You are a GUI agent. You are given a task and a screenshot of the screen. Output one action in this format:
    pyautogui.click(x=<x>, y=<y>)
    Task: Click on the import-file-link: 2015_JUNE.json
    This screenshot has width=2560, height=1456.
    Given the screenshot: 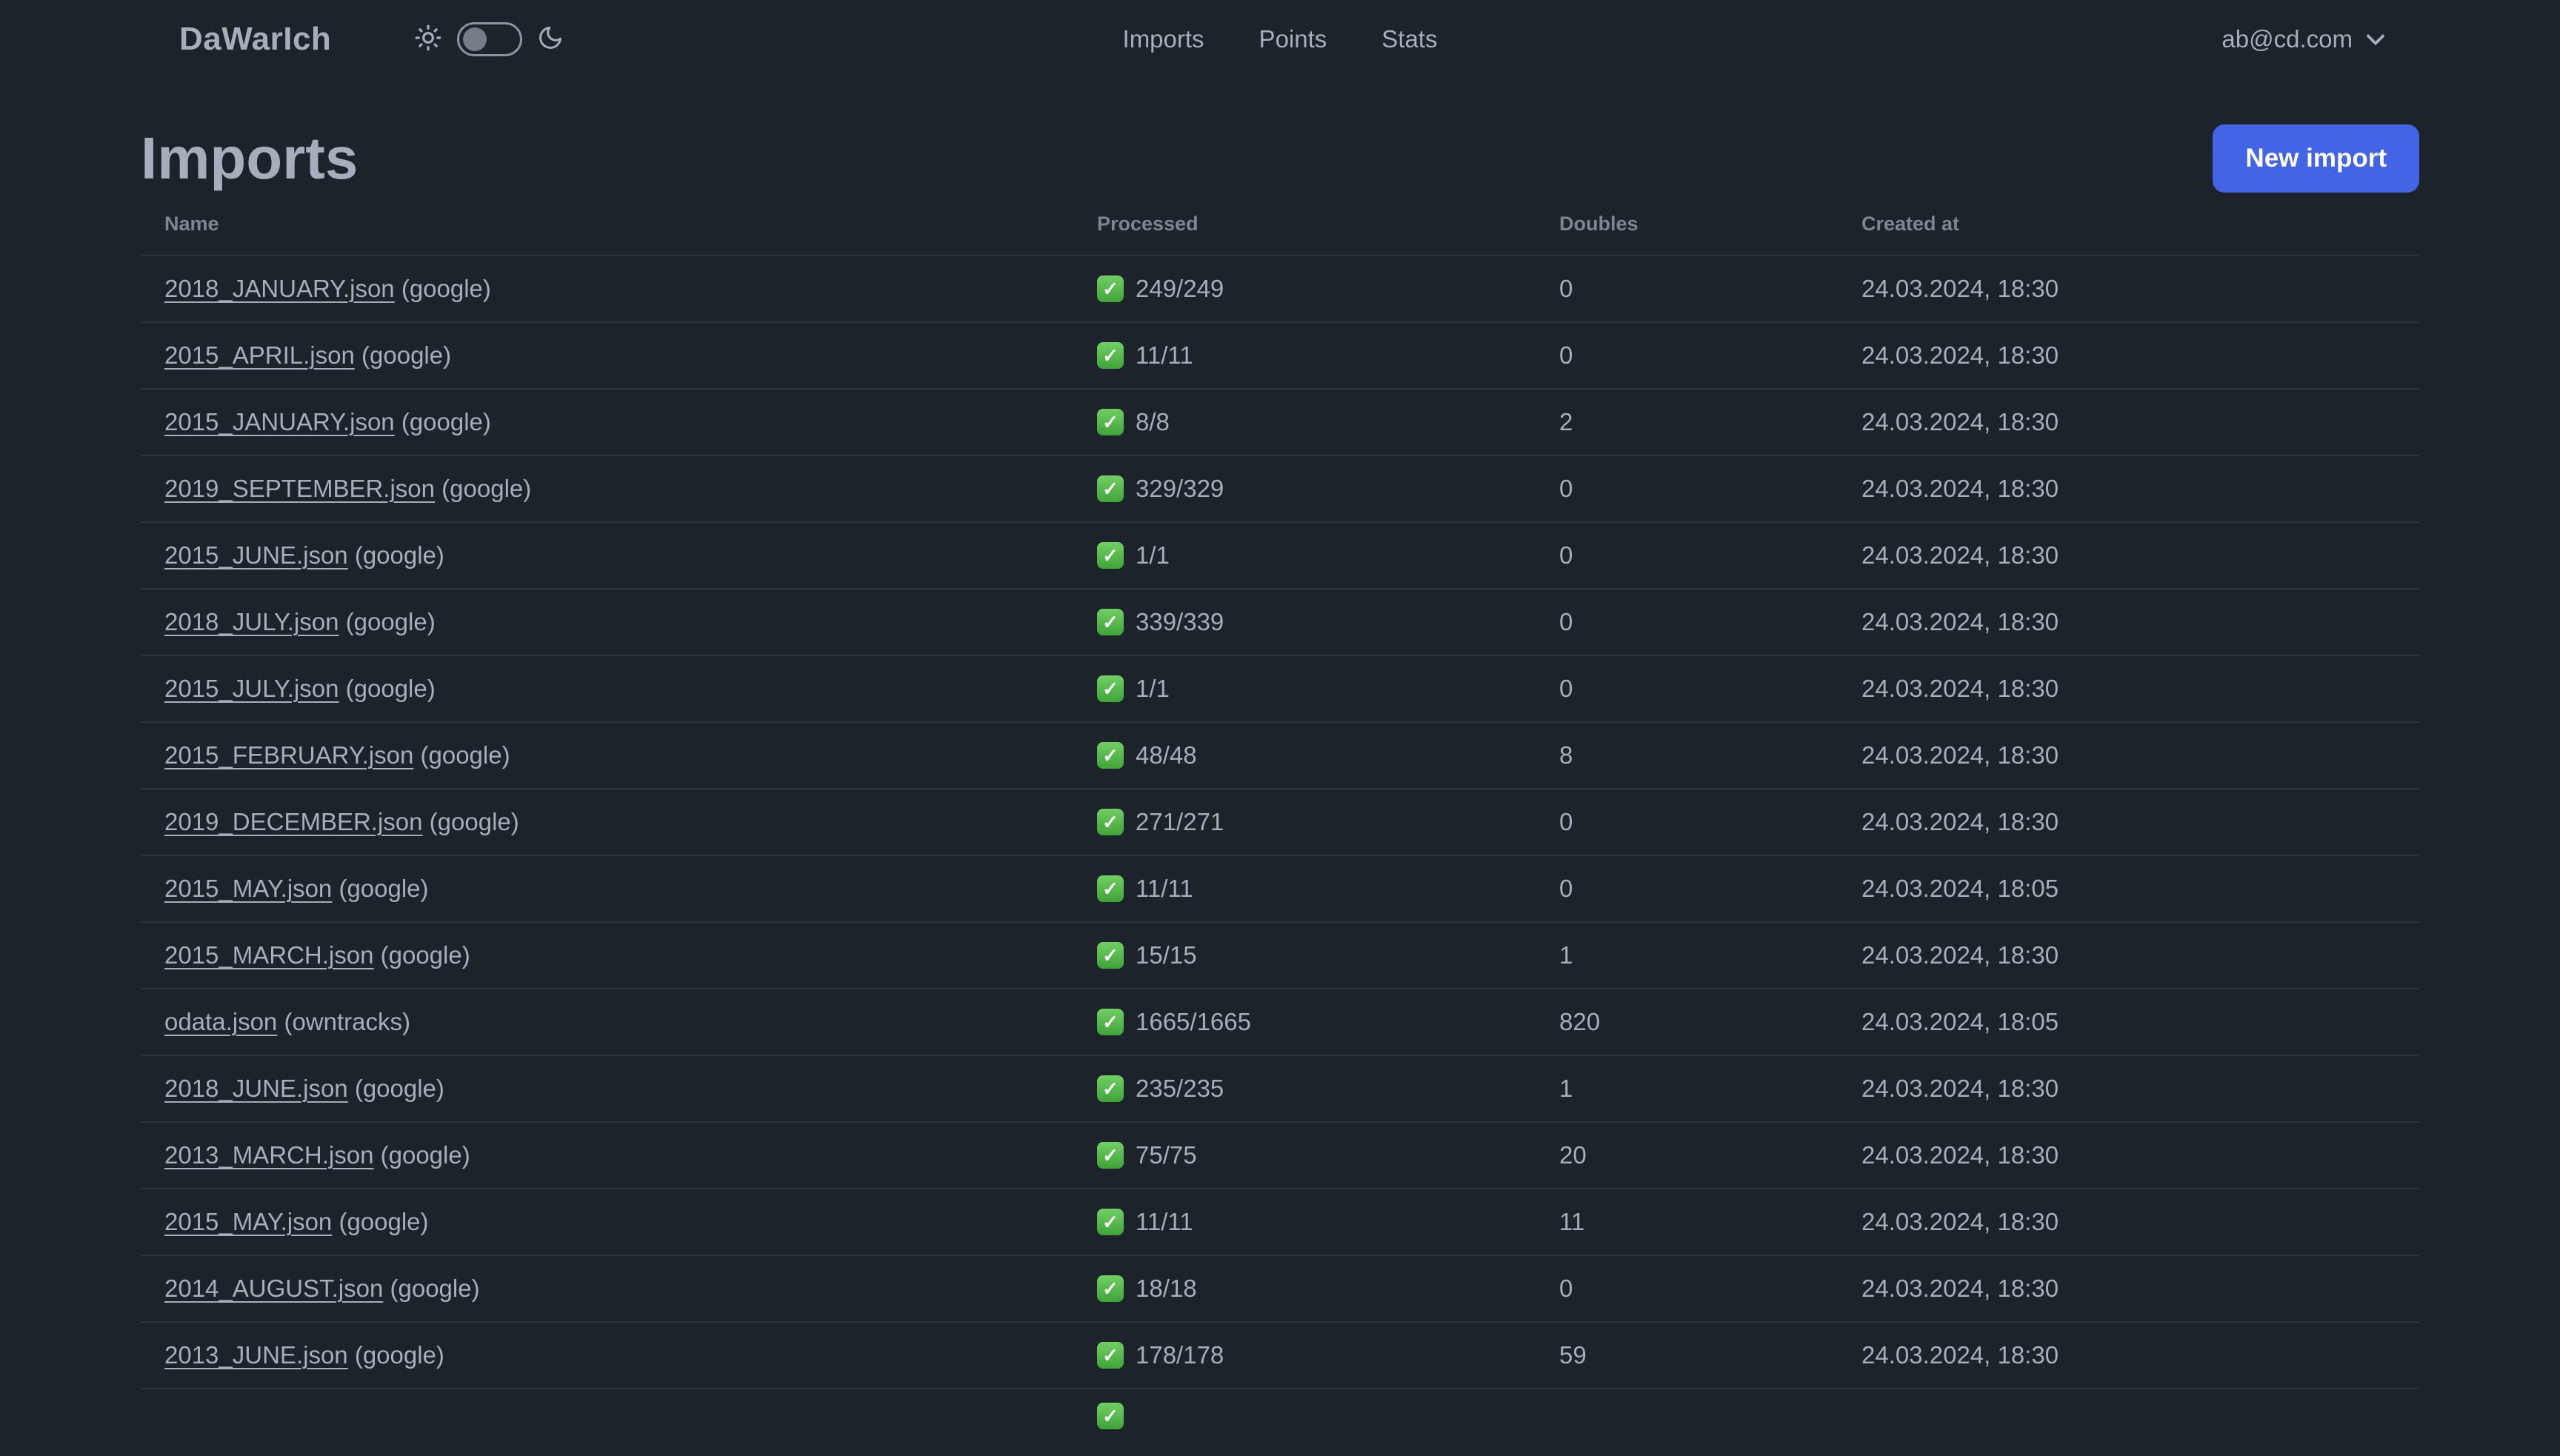 What is the action you would take?
    pyautogui.click(x=256, y=555)
    